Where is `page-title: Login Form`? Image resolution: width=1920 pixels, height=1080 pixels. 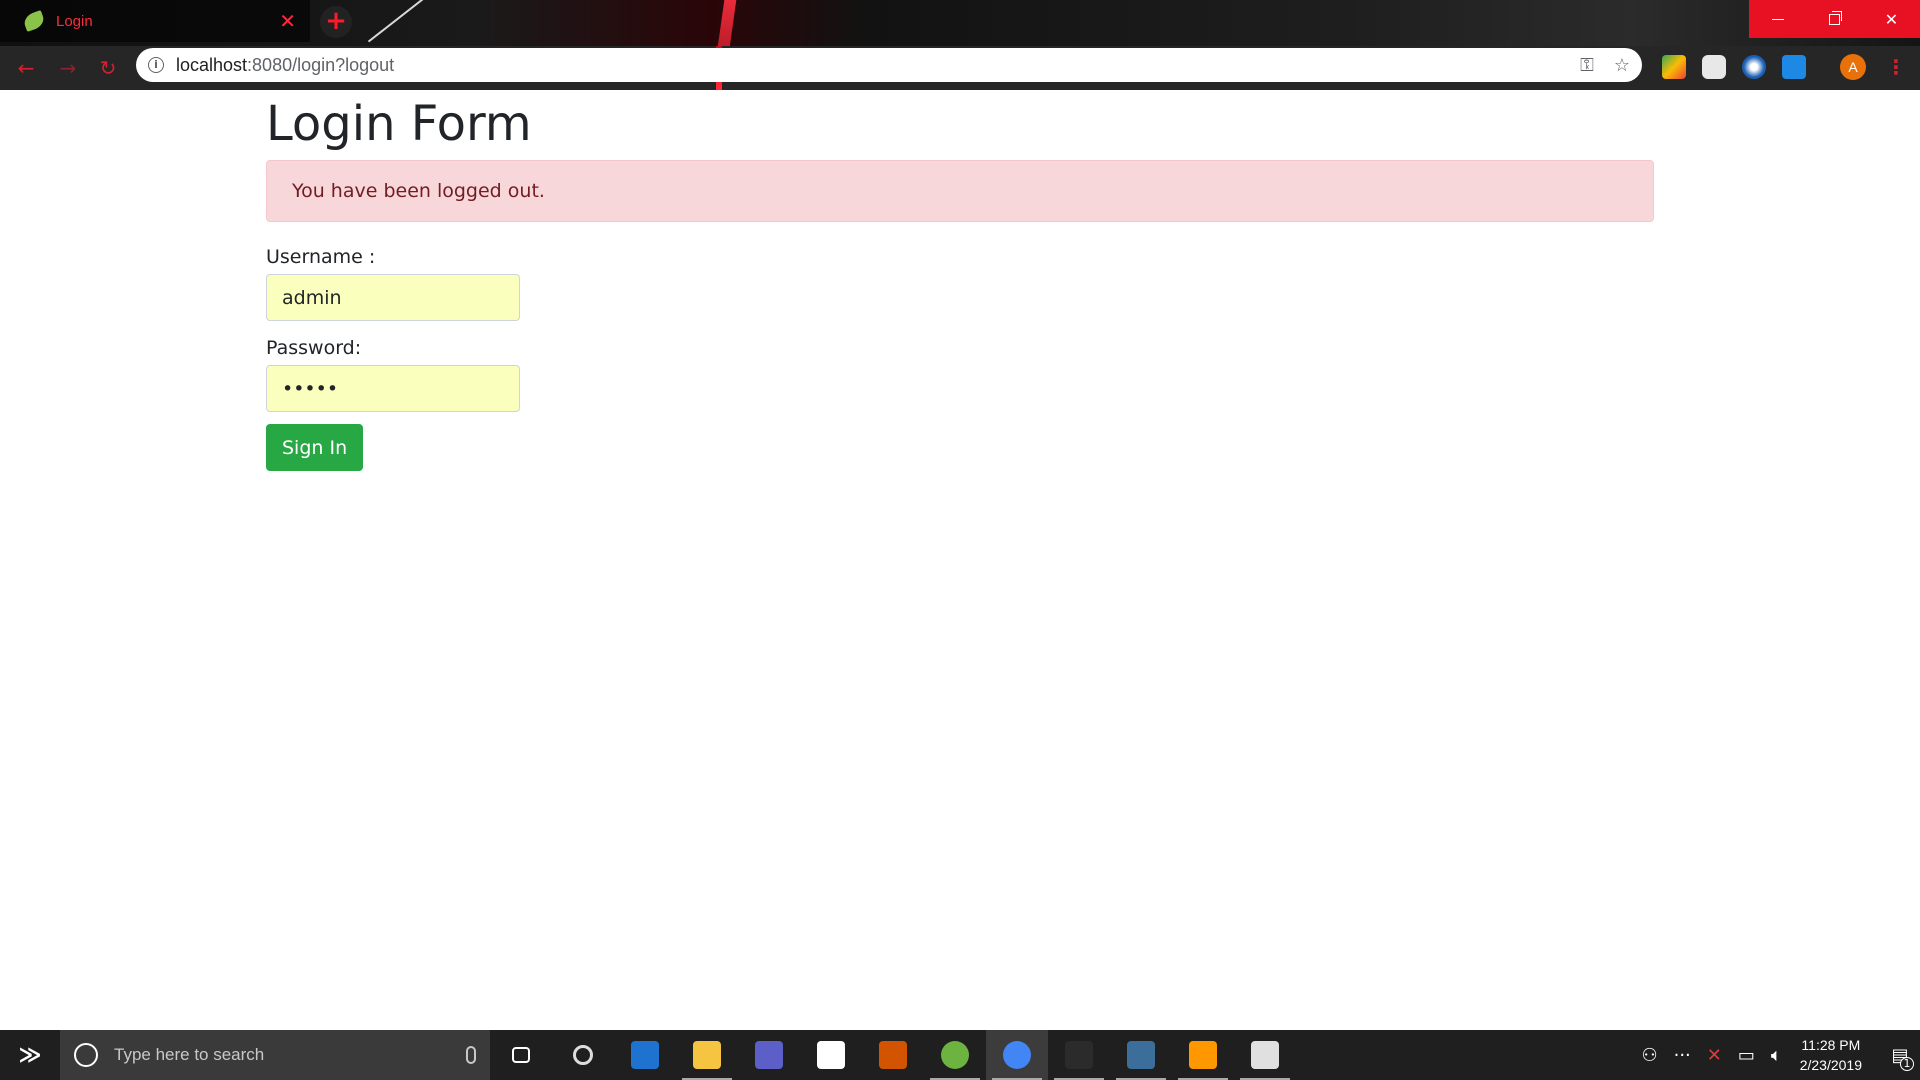 page-title: Login Form is located at coordinates (399, 124).